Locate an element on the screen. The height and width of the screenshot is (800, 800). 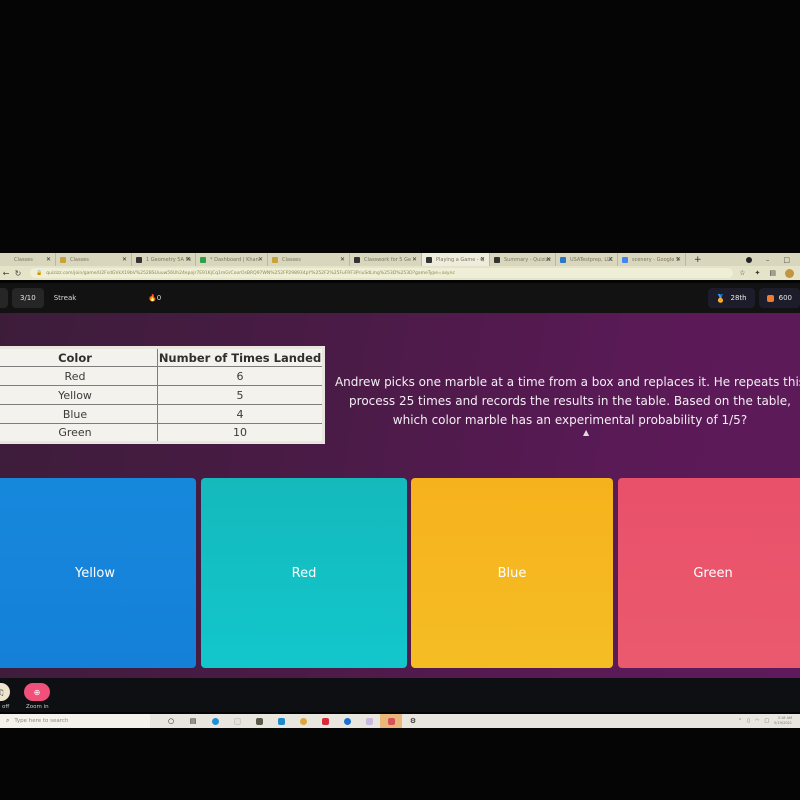
browser-tab: scenery - Google S ✕ is located at coordinates (652, 259).